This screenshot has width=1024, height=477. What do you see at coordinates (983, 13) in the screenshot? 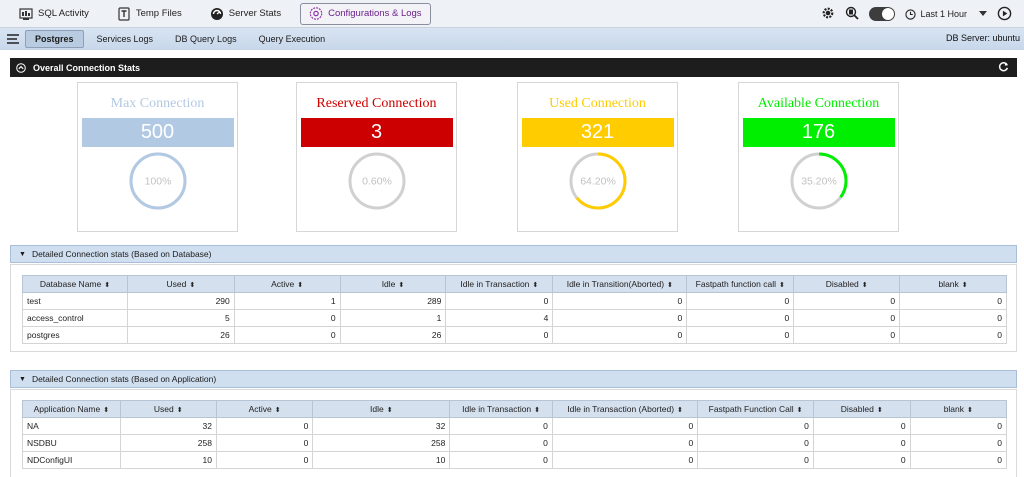
I see `chevron-down-icon` at bounding box center [983, 13].